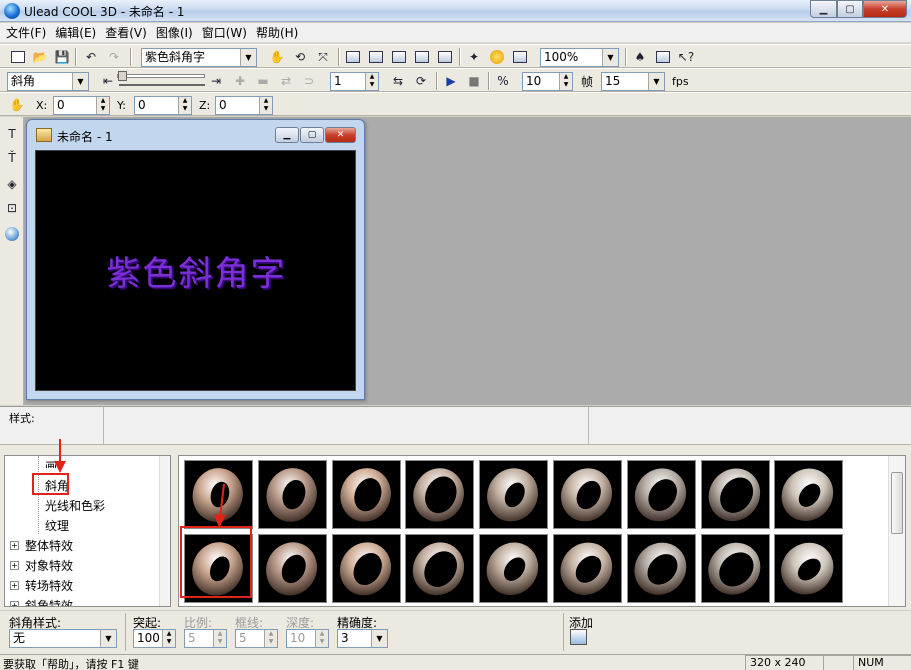 The width and height of the screenshot is (911, 670). Describe the element at coordinates (885, 9) in the screenshot. I see `close-button: ✕` at that location.